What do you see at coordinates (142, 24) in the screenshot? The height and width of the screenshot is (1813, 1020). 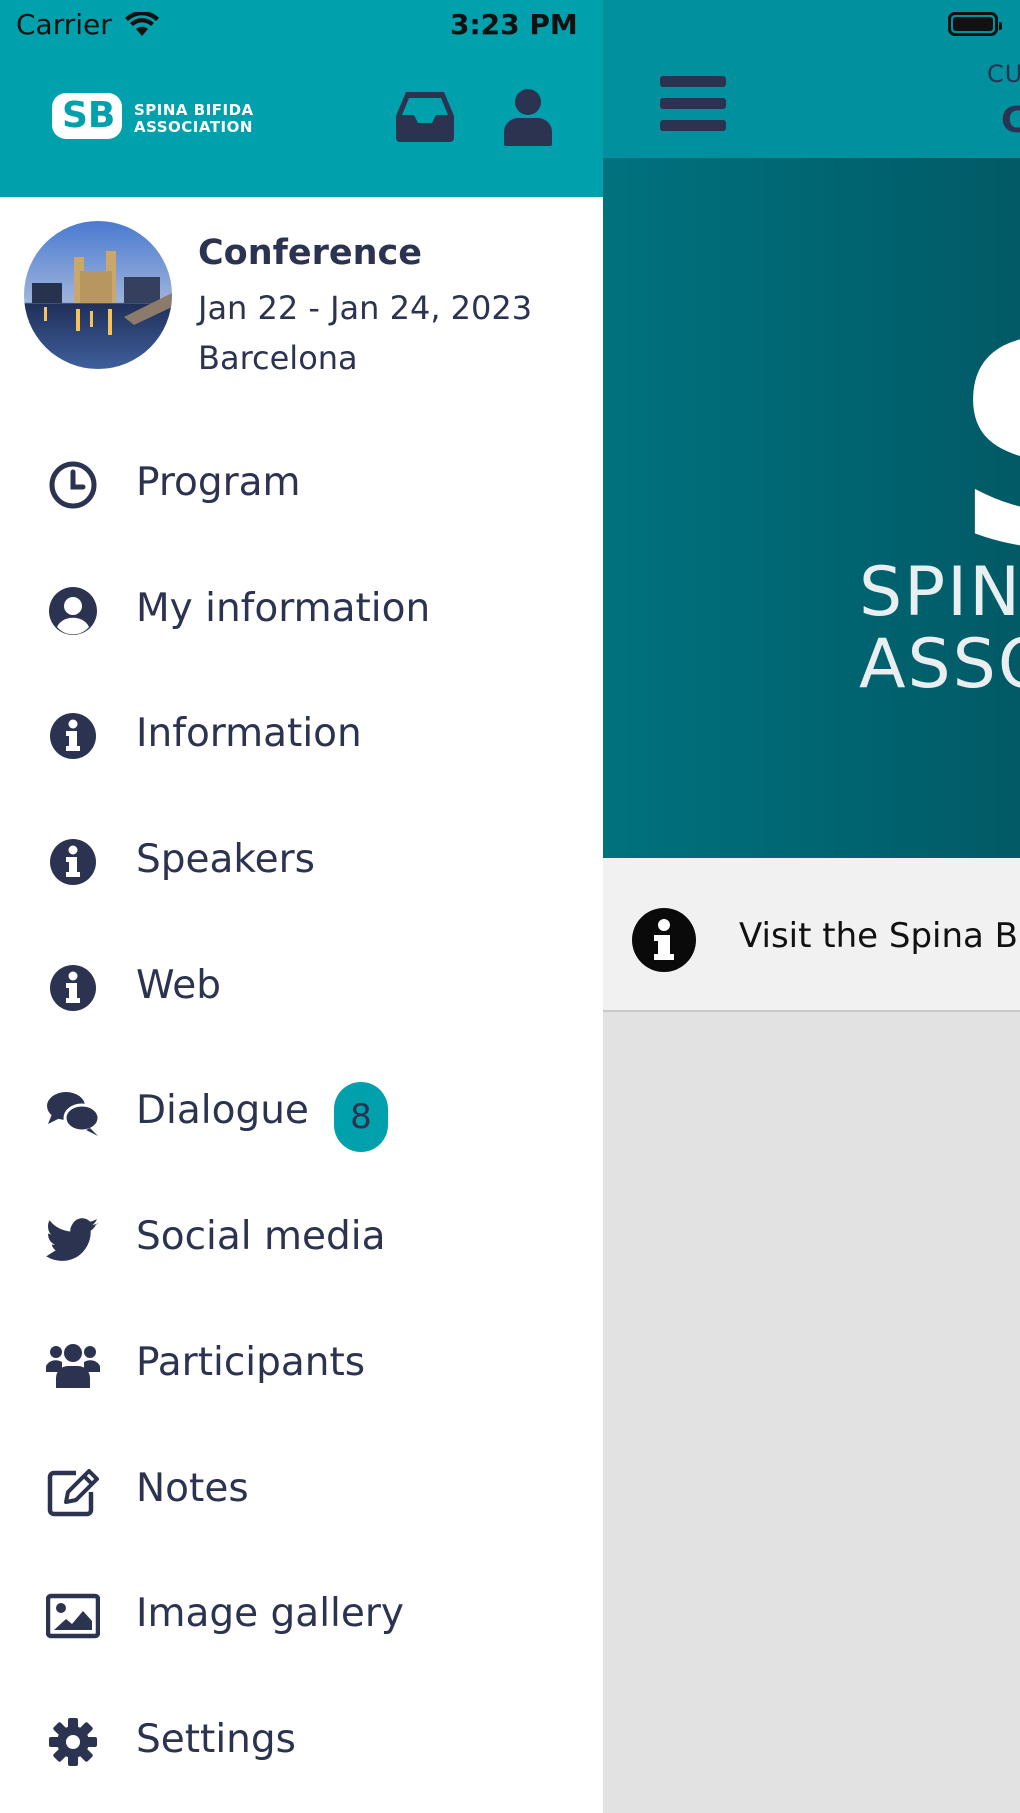 I see `wifi-icon` at bounding box center [142, 24].